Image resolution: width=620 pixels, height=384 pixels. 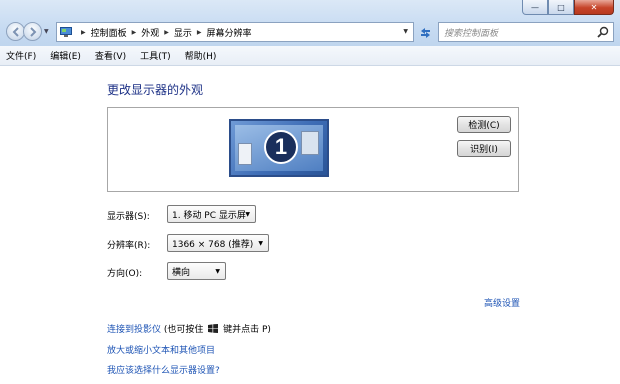 What do you see at coordinates (603, 32) in the screenshot?
I see `search-icon` at bounding box center [603, 32].